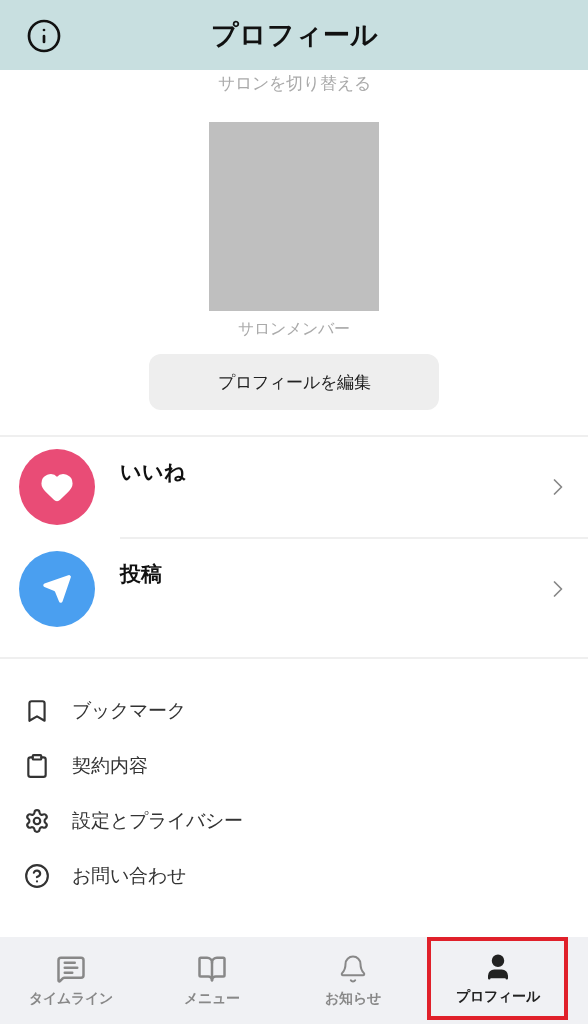 This screenshot has height=1024, width=588. I want to click on help-icon, so click(37, 875).